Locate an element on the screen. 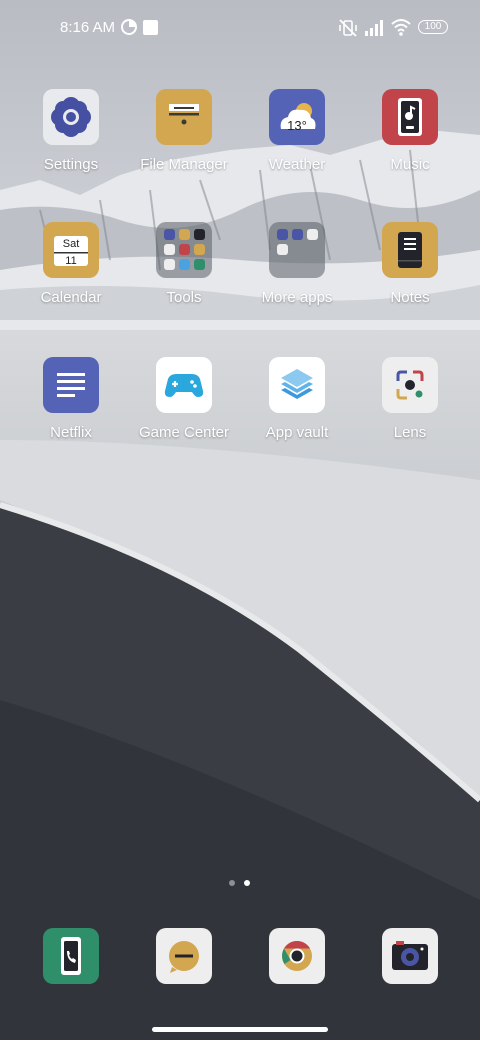 Image resolution: width=480 pixels, height=1040 pixels. app-label: Lens is located at coordinates (410, 432).